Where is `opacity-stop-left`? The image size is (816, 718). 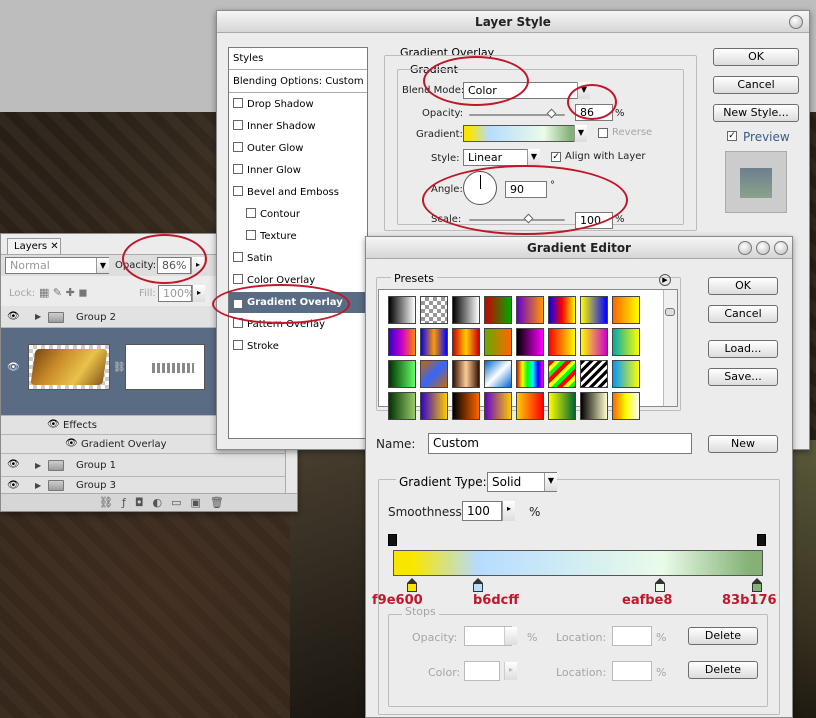
opacity-stop-left is located at coordinates (392, 540).